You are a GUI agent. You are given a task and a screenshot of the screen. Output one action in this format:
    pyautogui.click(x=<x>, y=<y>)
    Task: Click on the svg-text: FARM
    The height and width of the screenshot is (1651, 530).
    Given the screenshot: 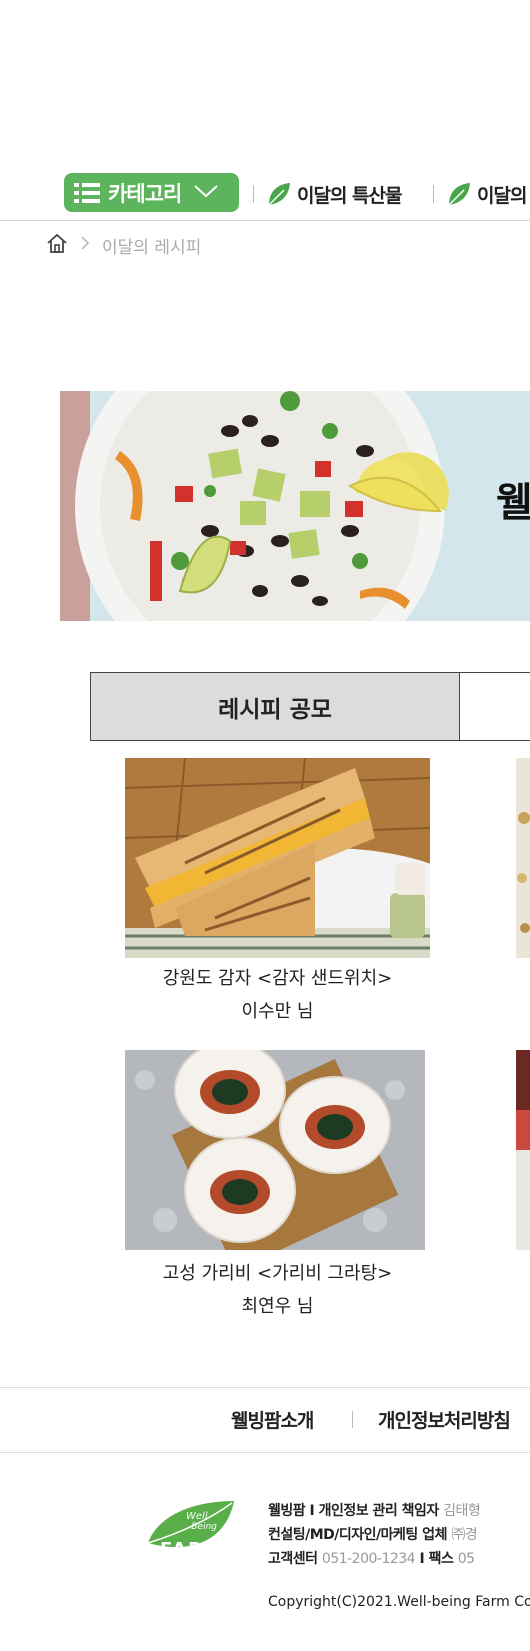 What is the action you would take?
    pyautogui.click(x=192, y=1549)
    